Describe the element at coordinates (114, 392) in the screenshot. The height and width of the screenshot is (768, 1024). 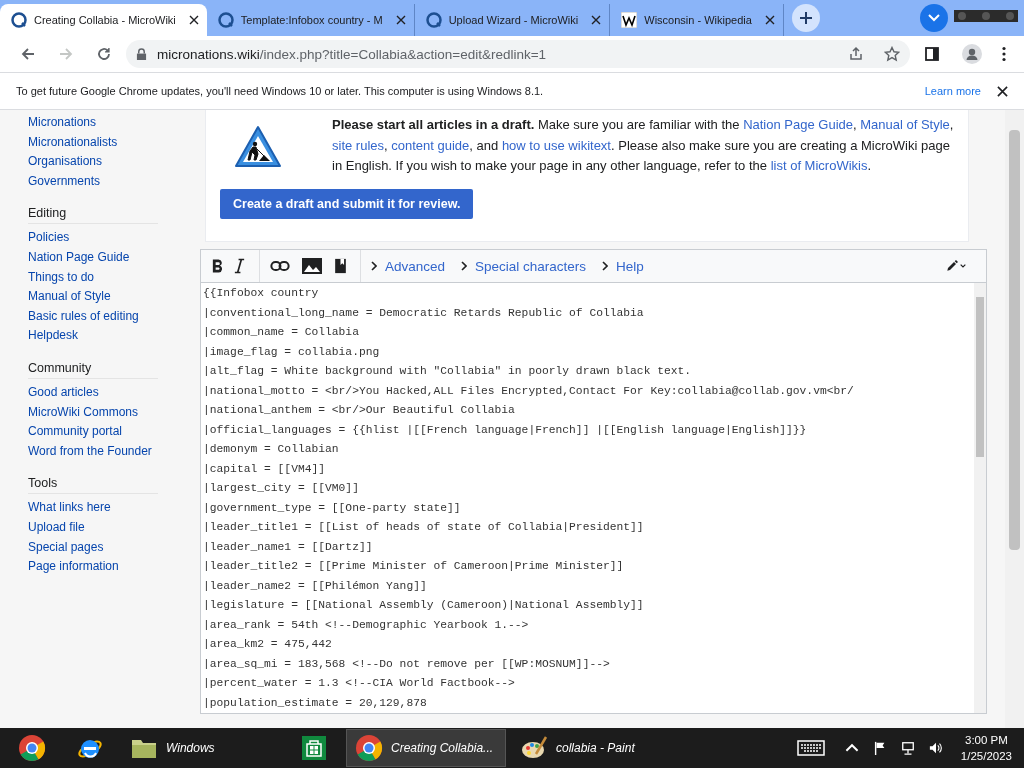
I see `sidebar-link: Good articles` at that location.